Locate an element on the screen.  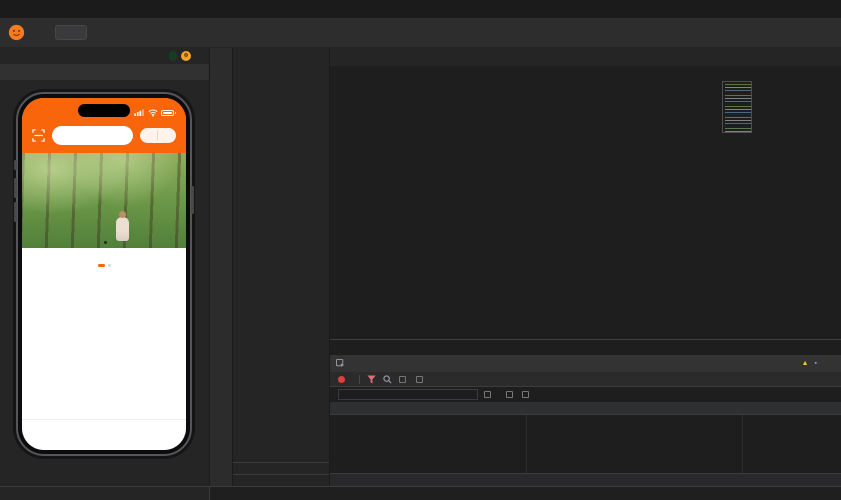
lite-mode-notice is located at coordinates (104, 72).